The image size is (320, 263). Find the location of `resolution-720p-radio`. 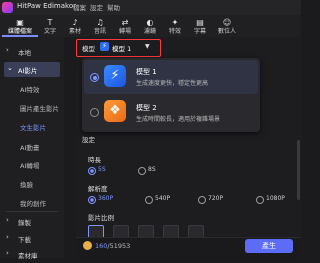

resolution-720p-radio is located at coordinates (202, 200).